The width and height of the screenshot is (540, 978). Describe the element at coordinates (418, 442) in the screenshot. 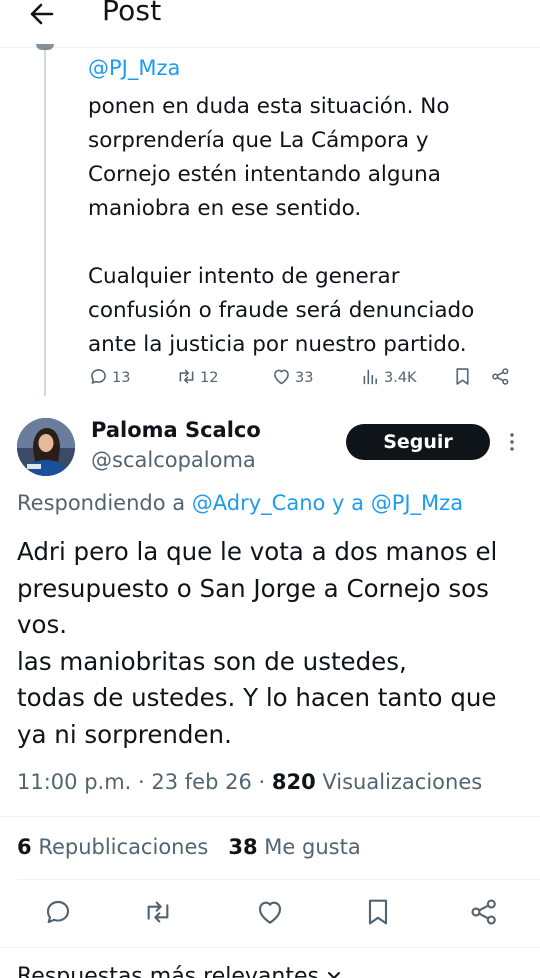

I see `follow-button: Seguir` at that location.